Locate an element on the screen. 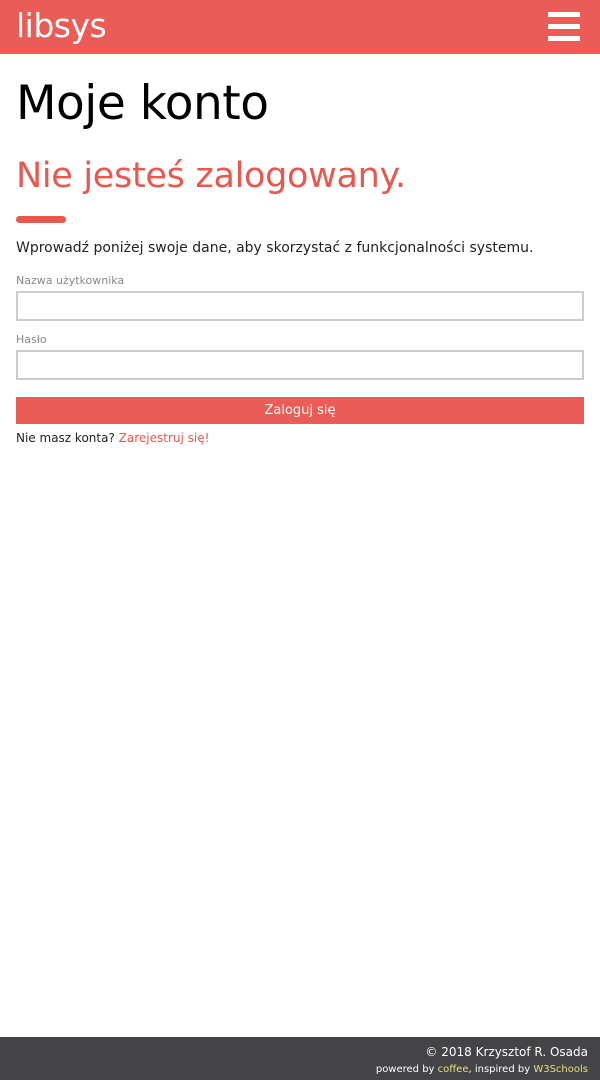 The height and width of the screenshot is (1080, 600). top-navigation-bar: libsys is located at coordinates (300, 27).